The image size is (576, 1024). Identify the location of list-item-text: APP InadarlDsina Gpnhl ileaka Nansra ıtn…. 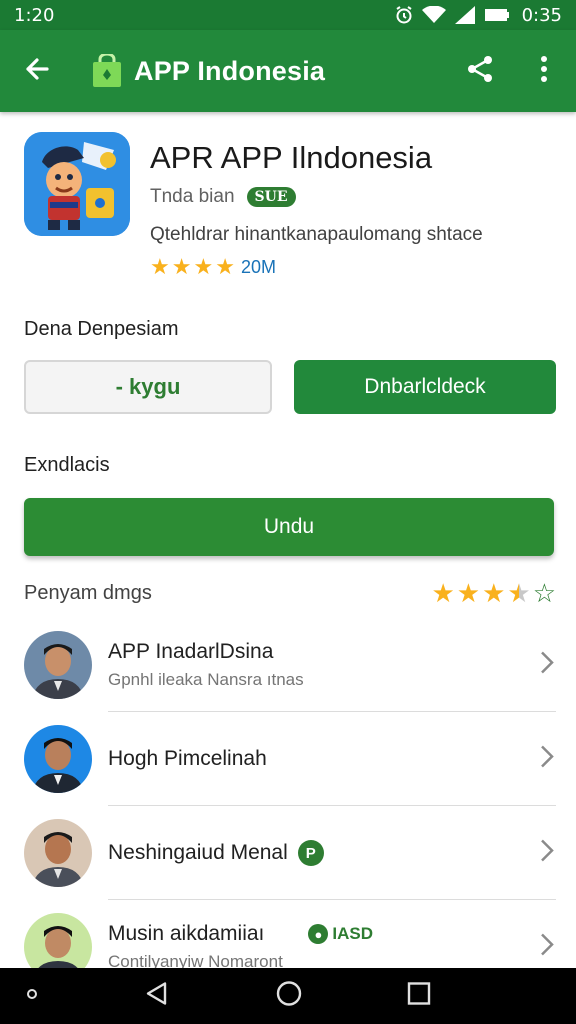
(206, 665).